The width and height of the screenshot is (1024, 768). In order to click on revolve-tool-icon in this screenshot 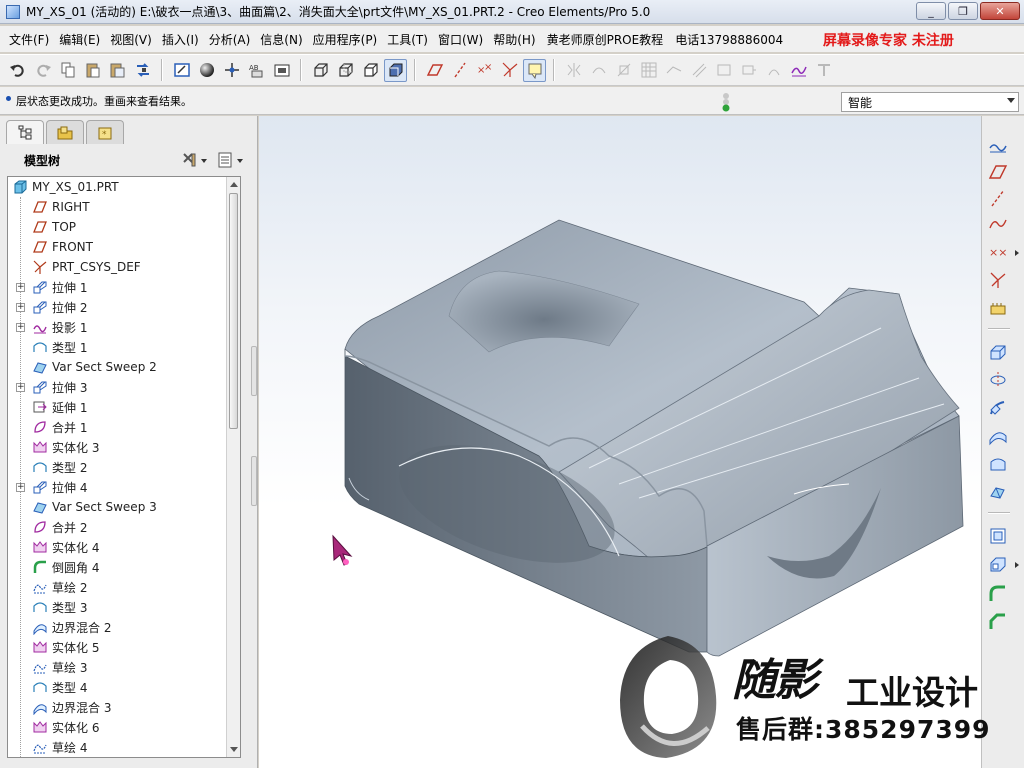, I will do `click(998, 380)`.